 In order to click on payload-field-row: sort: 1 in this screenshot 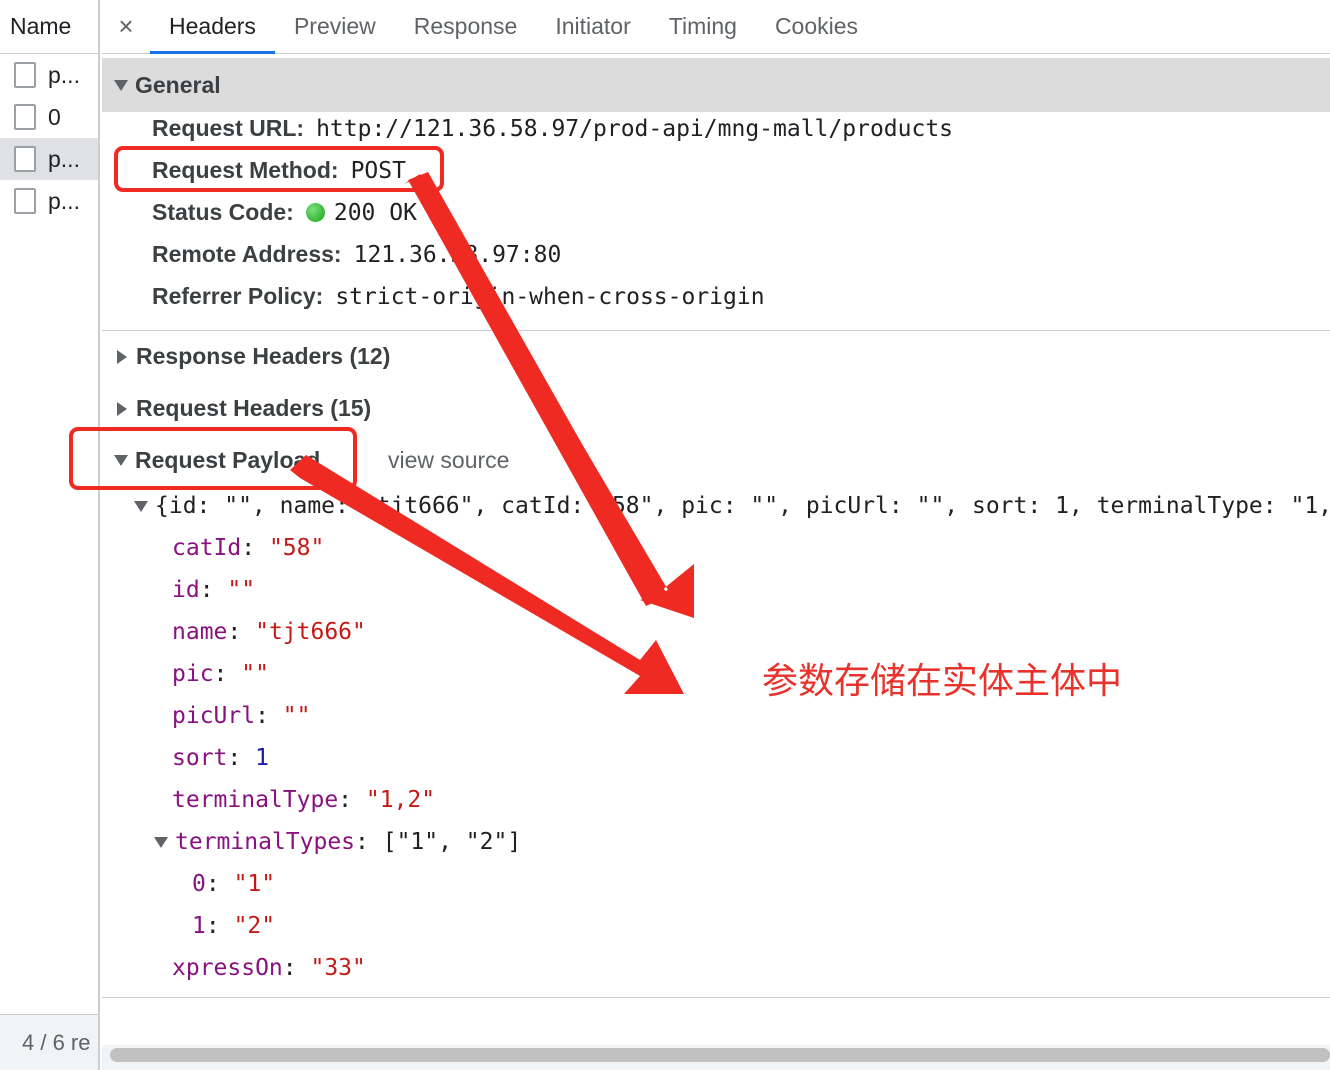, I will do `click(220, 758)`.